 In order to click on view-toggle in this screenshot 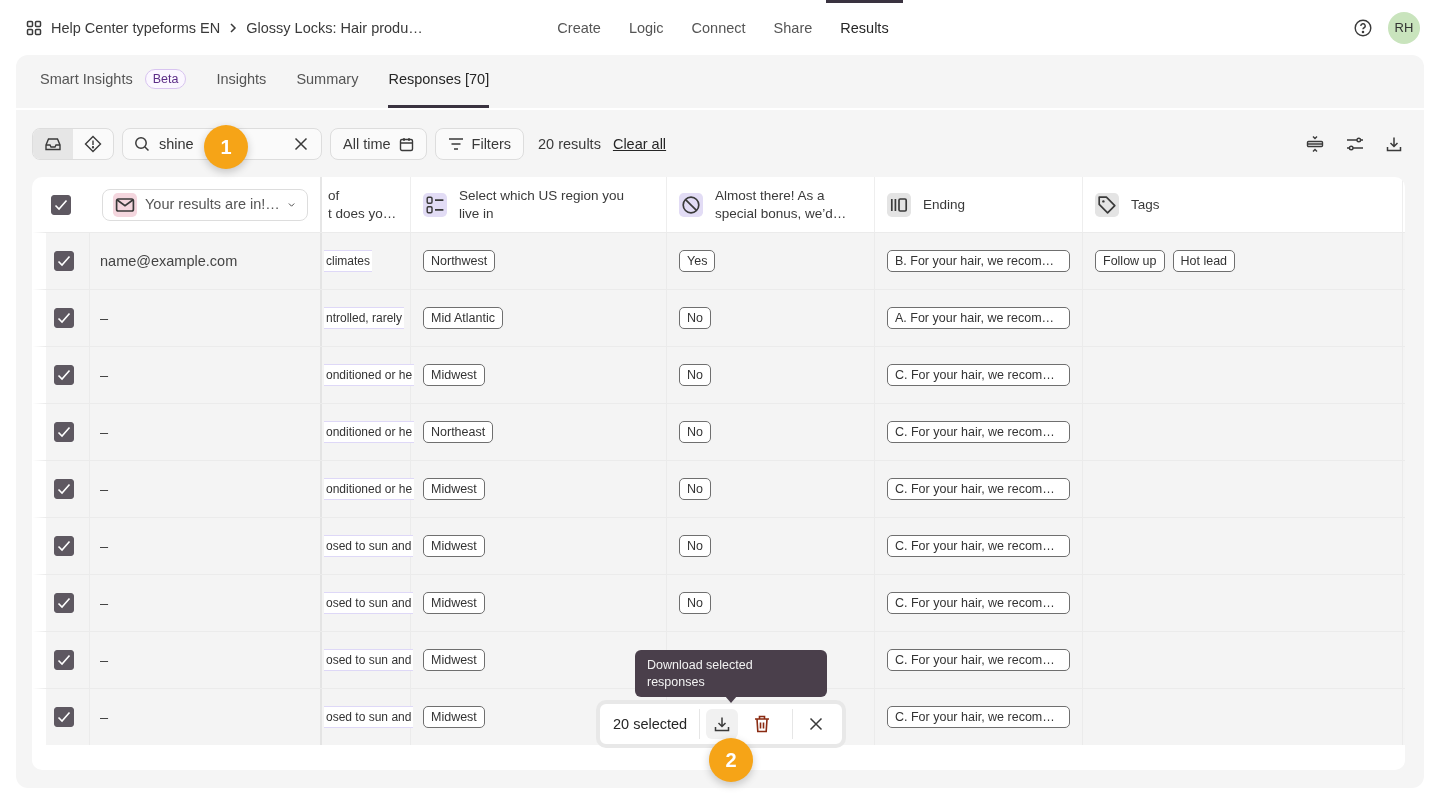, I will do `click(53, 144)`.